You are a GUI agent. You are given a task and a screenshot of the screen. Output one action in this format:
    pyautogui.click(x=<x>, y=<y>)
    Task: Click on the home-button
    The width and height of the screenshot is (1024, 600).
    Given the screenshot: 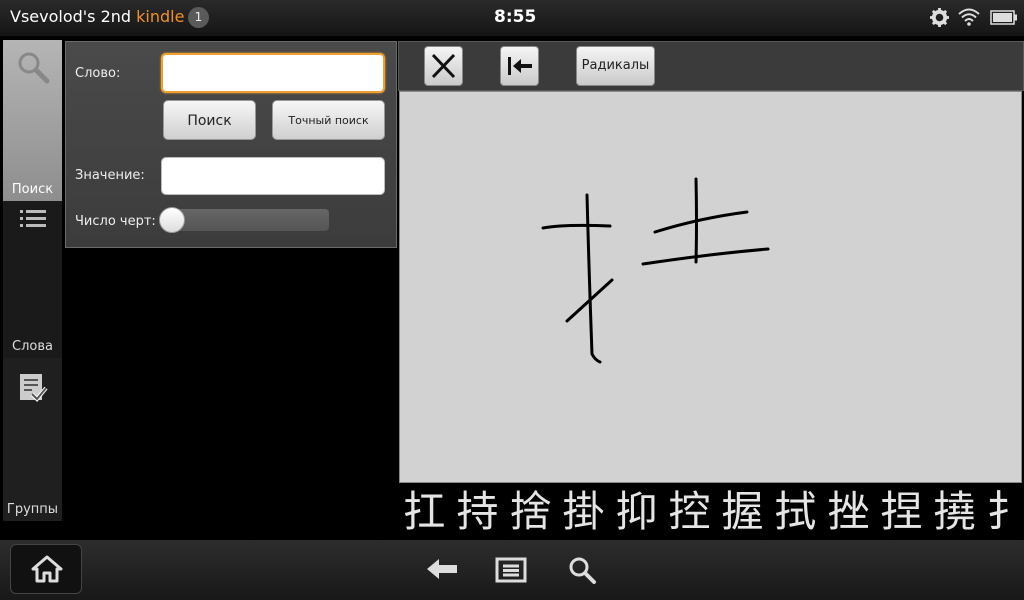 What is the action you would take?
    pyautogui.click(x=46, y=569)
    